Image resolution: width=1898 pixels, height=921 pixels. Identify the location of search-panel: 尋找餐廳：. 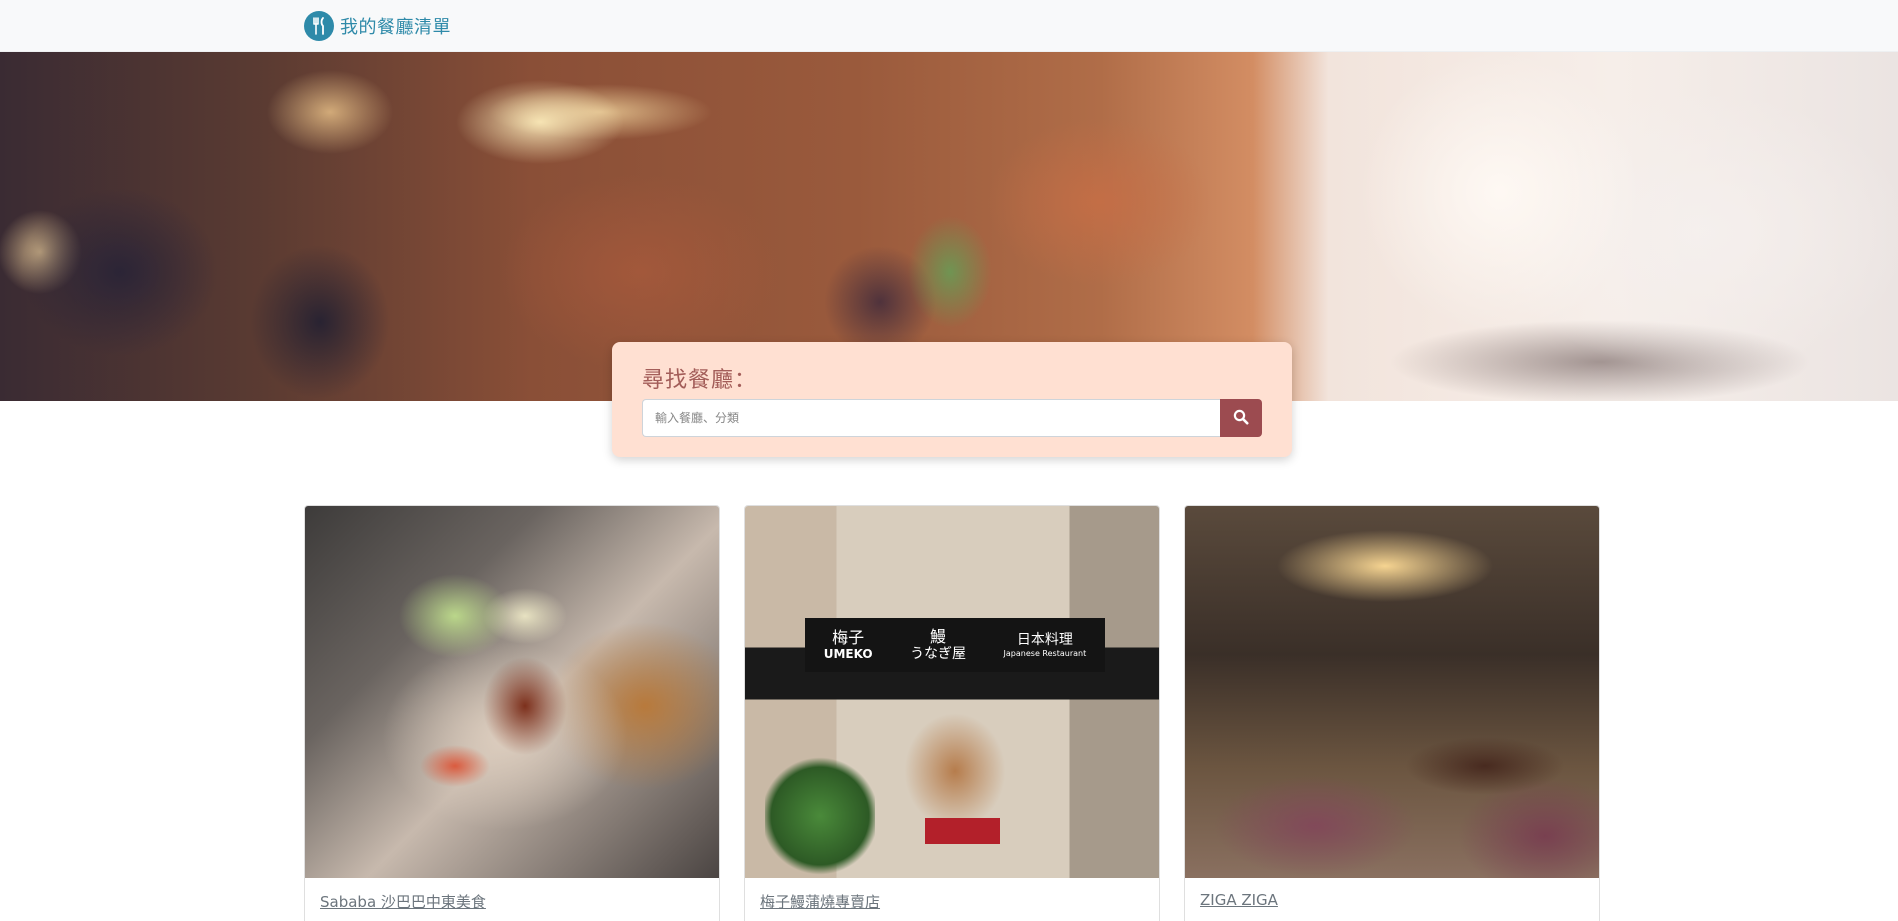
(952, 399).